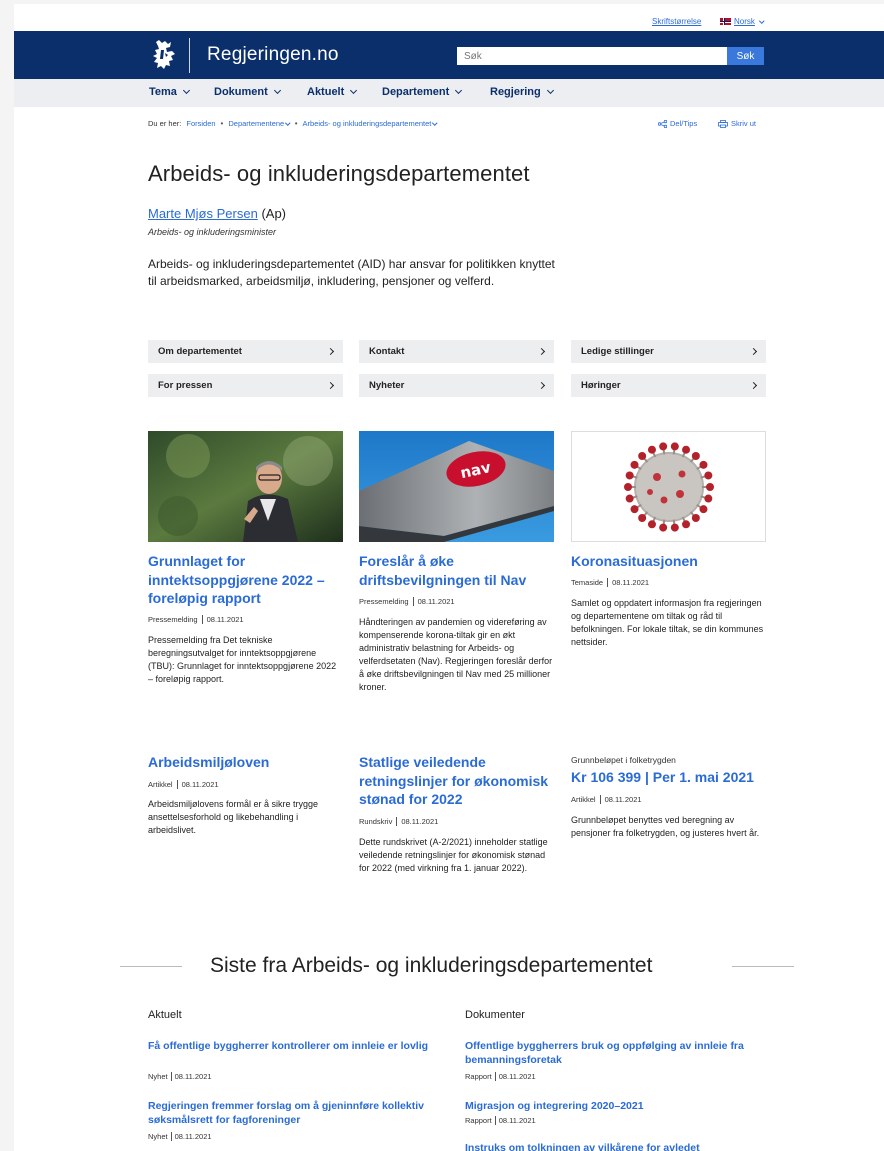 Image resolution: width=884 pixels, height=1151 pixels. Describe the element at coordinates (200, 123) in the screenshot. I see `breadcrumb-home: Forsiden` at that location.